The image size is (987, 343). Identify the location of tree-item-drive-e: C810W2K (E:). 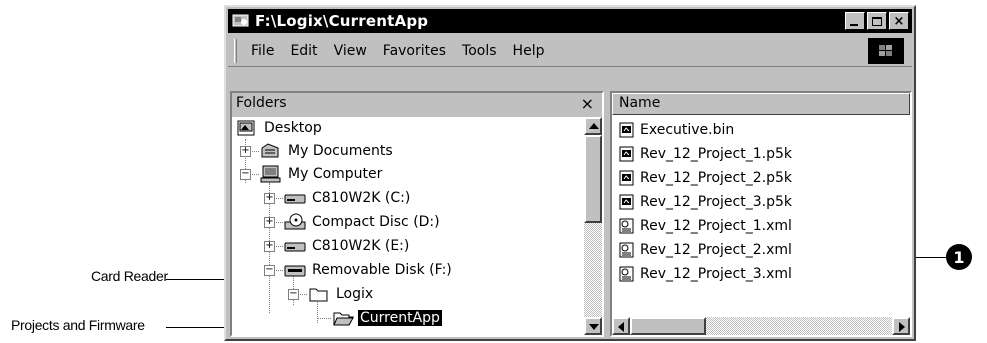
(347, 246).